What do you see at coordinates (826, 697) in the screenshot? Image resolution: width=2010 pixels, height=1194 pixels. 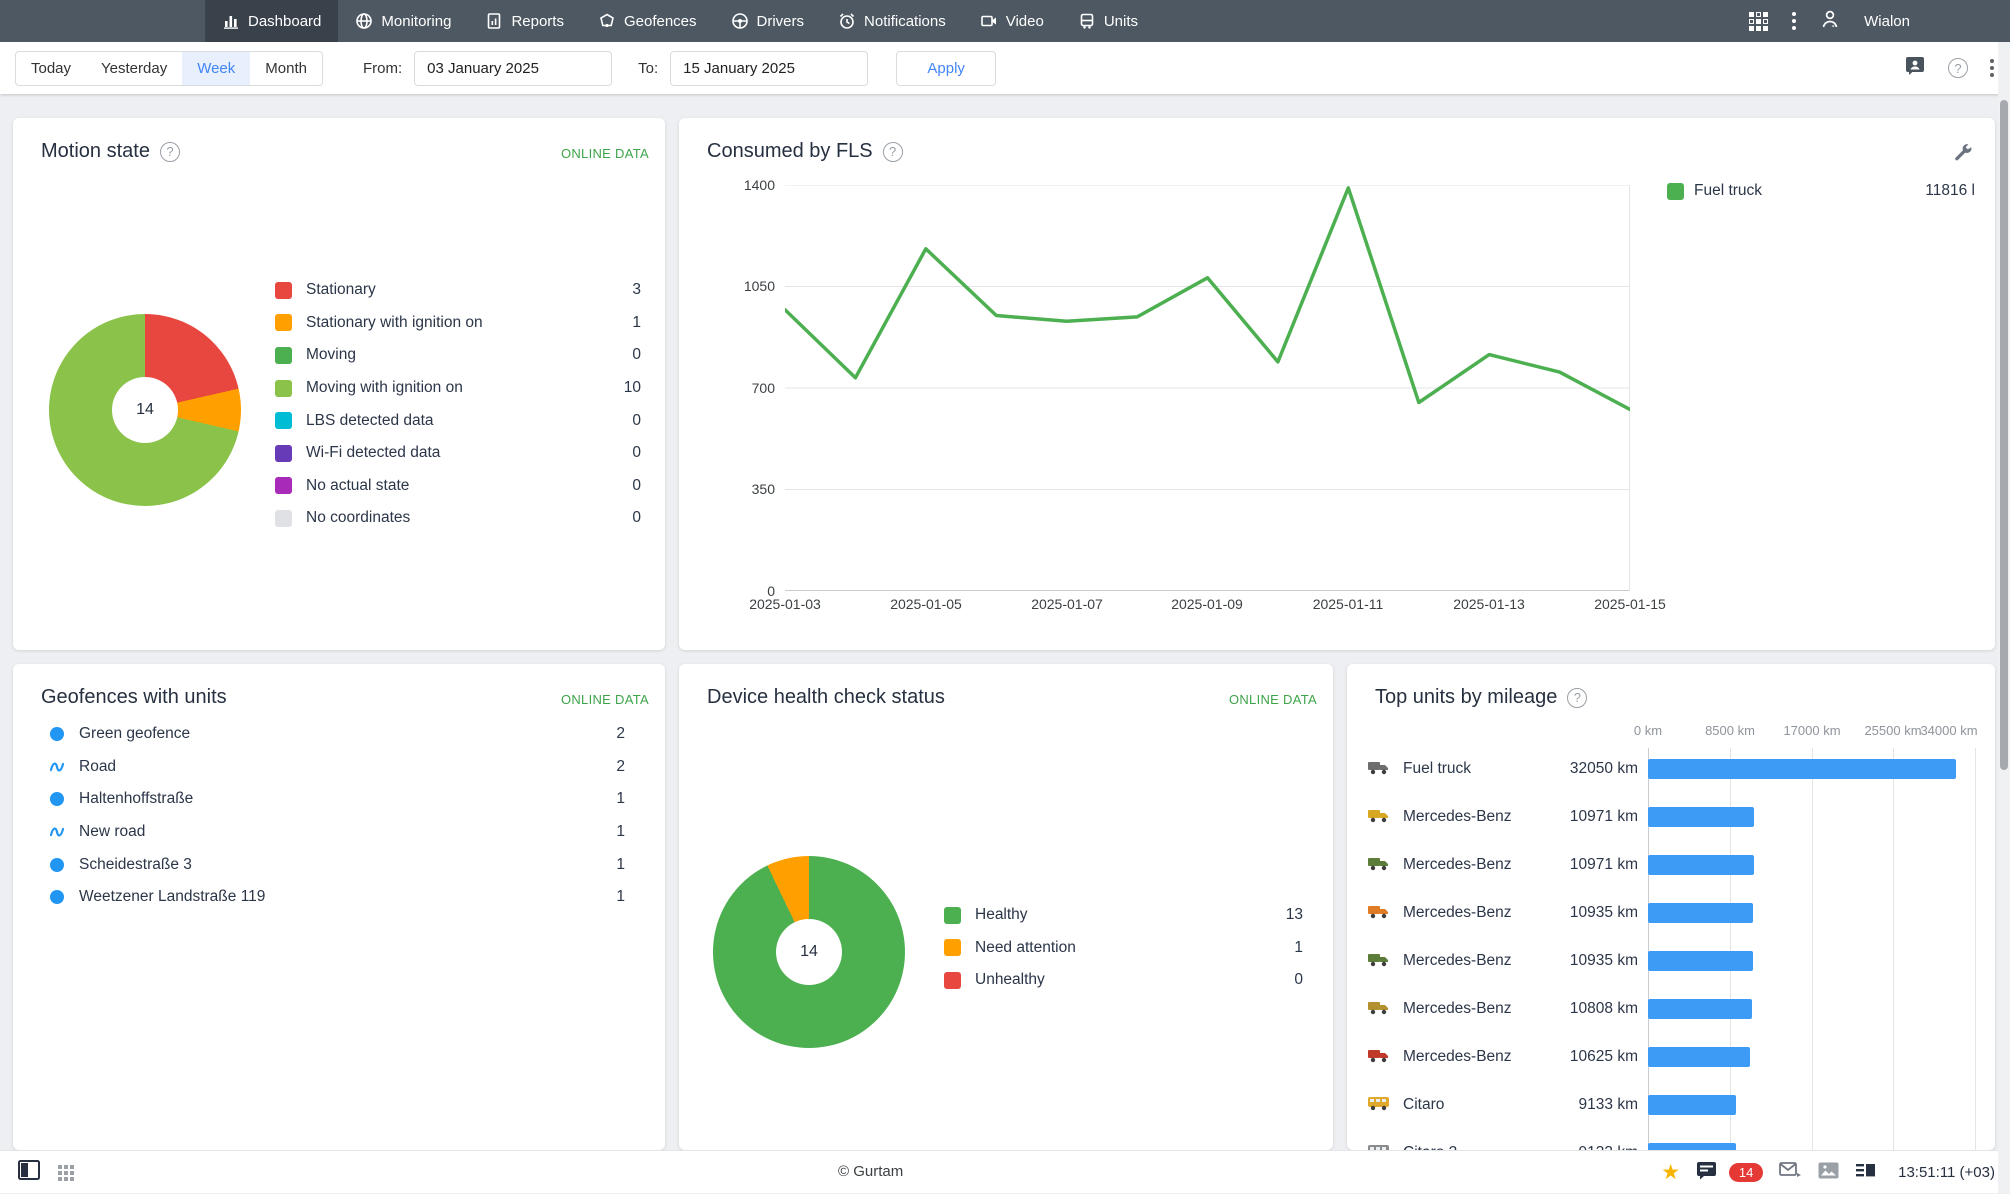 I see `panel-title: Device health check status` at bounding box center [826, 697].